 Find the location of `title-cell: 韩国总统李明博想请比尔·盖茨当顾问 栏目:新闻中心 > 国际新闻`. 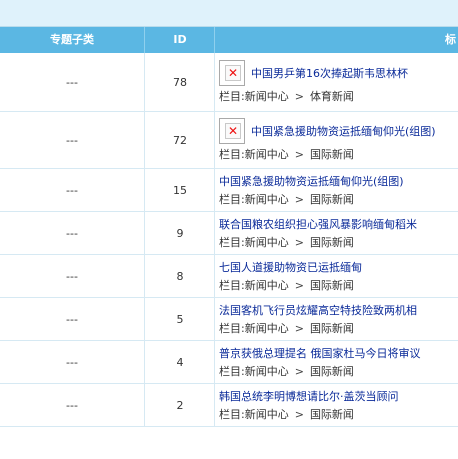

title-cell: 韩国总统李明博想请比尔·盖茨当顾问 栏目:新闻中心 > 国际新闻 is located at coordinates (336, 405).